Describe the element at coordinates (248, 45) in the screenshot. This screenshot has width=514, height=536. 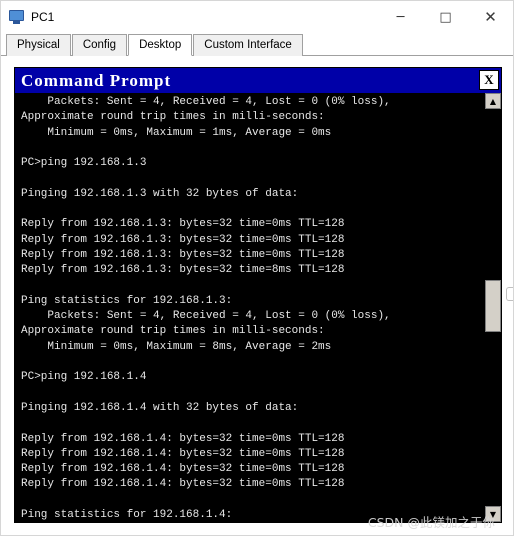
I see `tab-custom-interface: Custom Interface` at that location.